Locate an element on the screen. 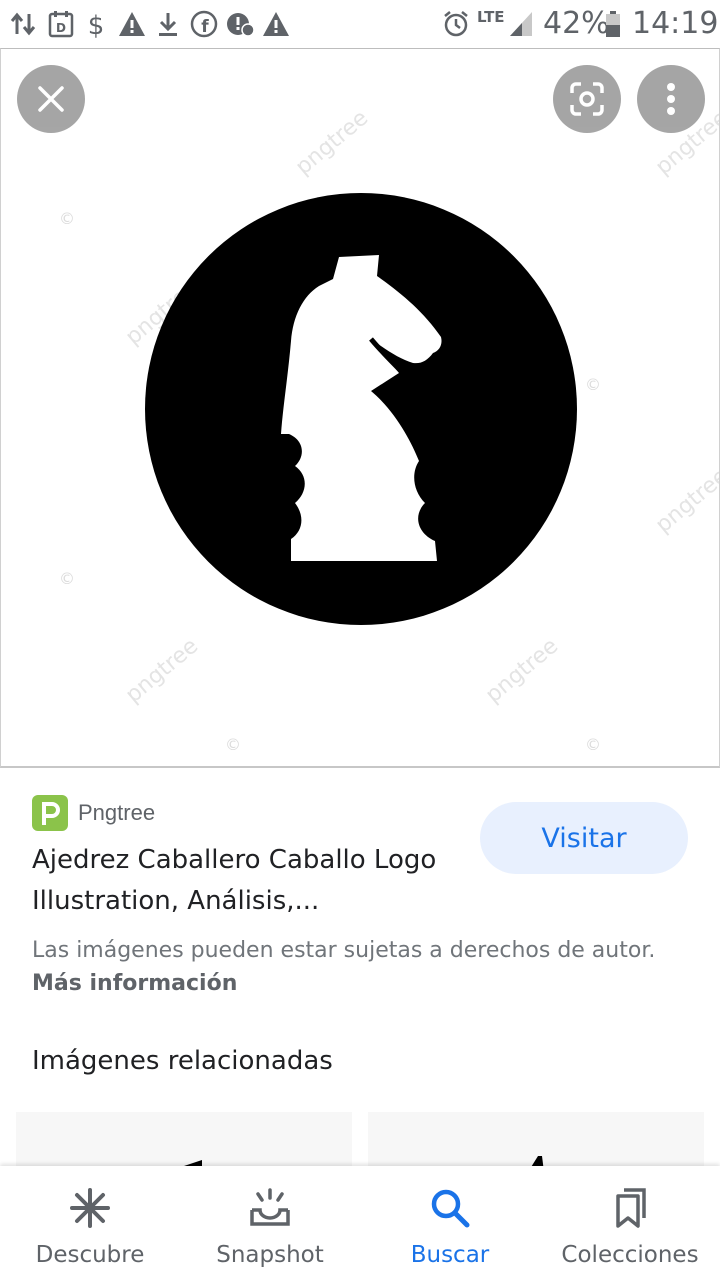 This screenshot has width=720, height=1280. source-attribution: Pngtree is located at coordinates (93, 813).